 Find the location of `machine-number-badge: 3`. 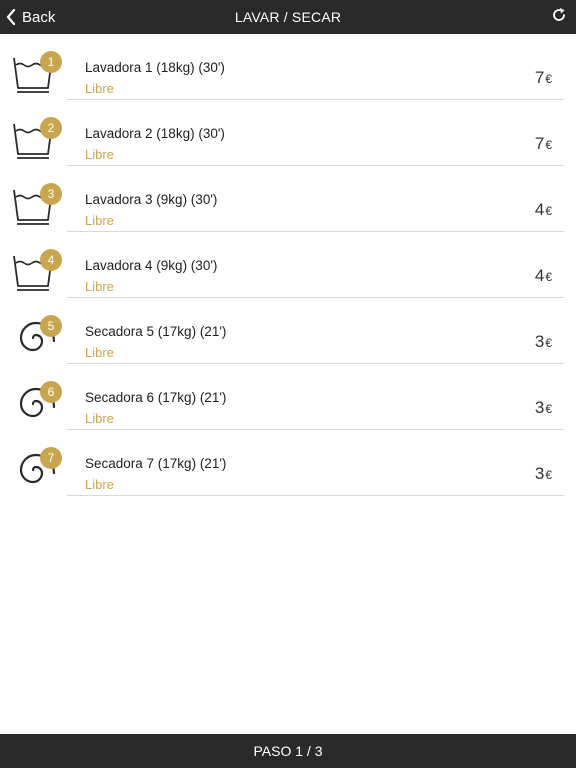

machine-number-badge: 3 is located at coordinates (51, 194).